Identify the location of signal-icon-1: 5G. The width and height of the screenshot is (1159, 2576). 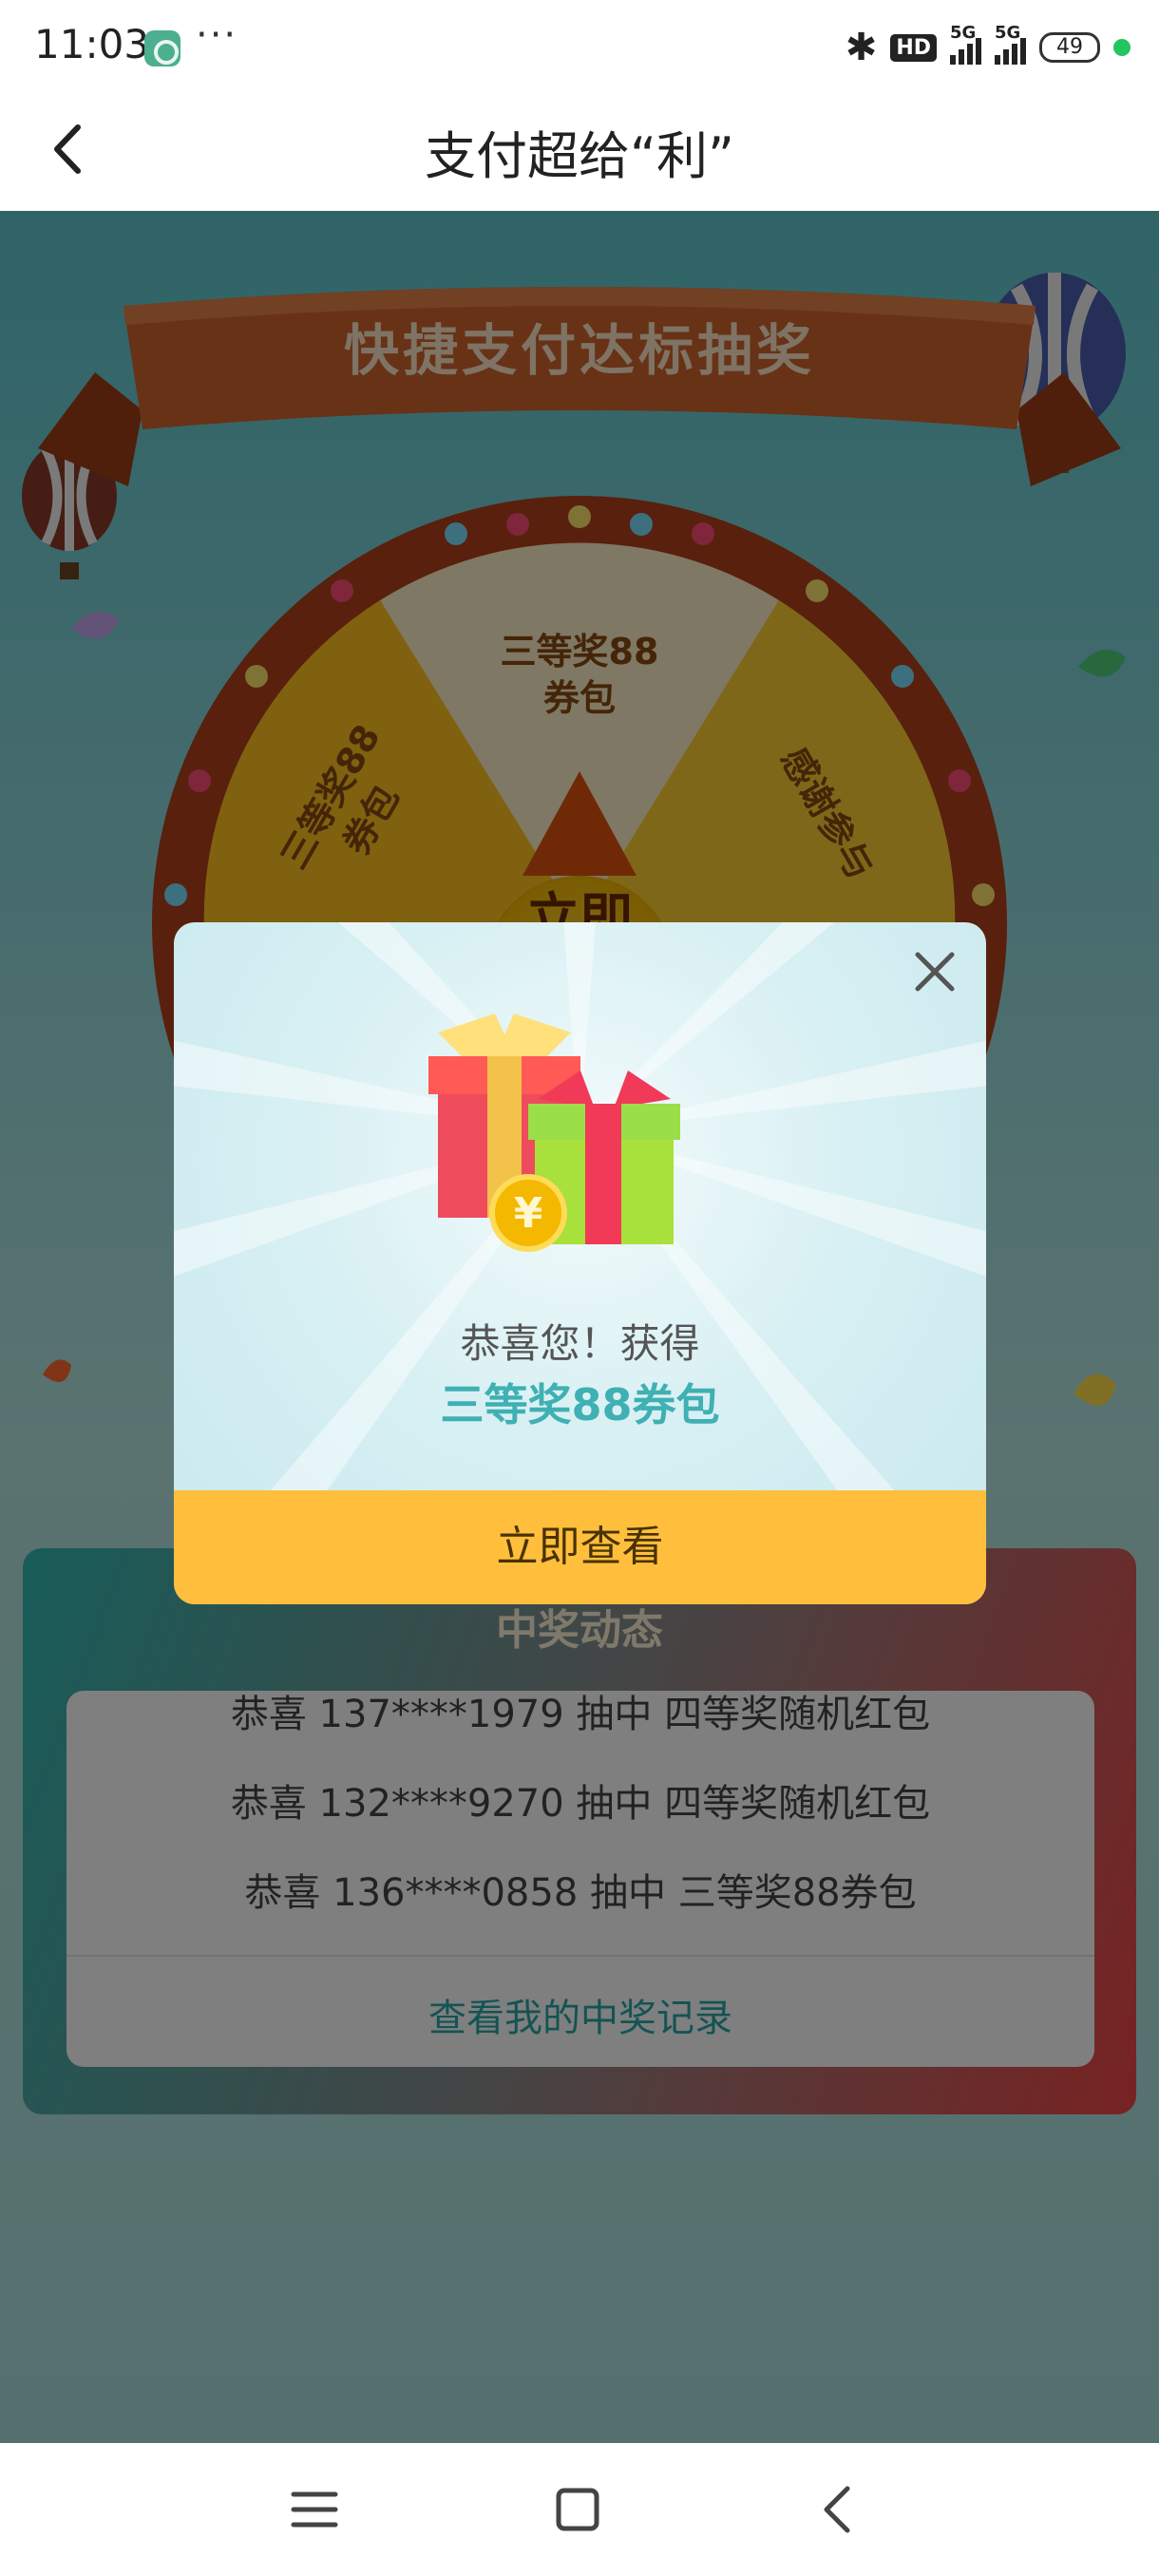
(965, 44).